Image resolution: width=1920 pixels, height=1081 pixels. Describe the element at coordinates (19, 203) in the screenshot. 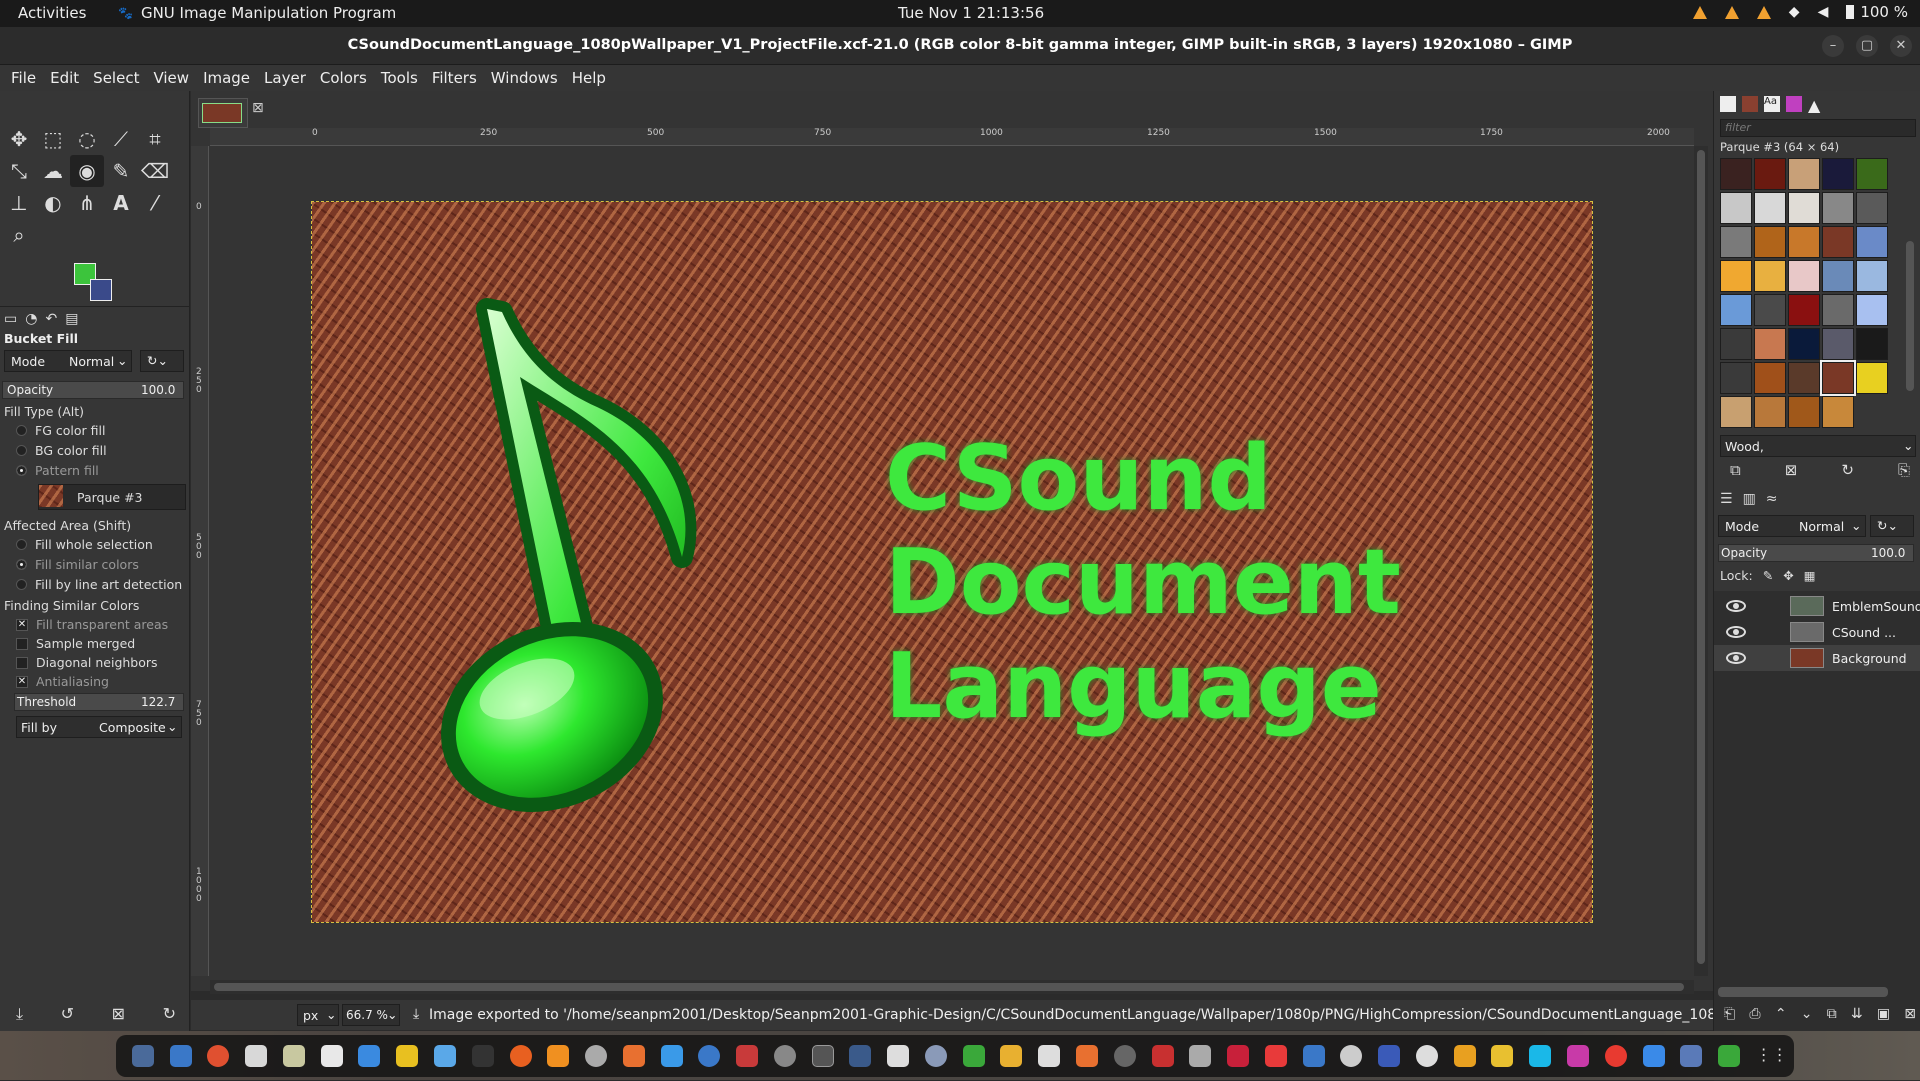

I see `clone-icon: ⊥` at that location.